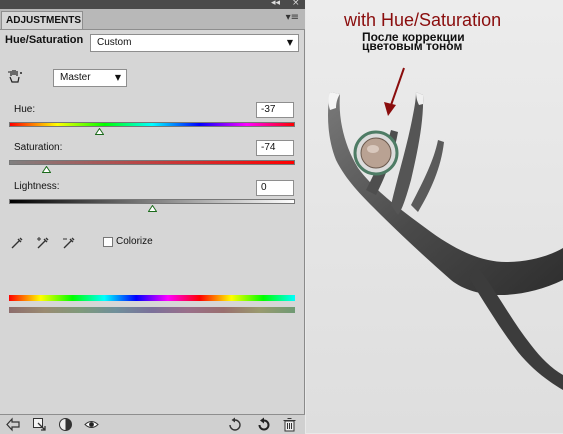 The image size is (563, 434). I want to click on tab-adjustments: ADJUSTMENTS, so click(42, 20).